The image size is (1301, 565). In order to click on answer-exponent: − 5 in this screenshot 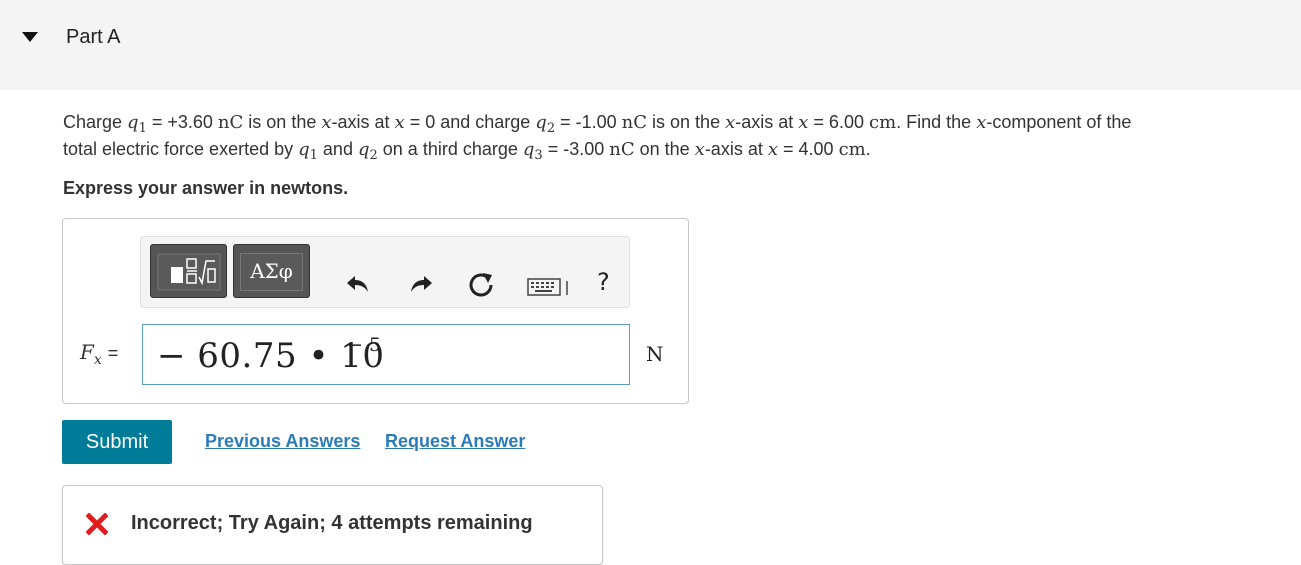, I will do `click(364, 345)`.